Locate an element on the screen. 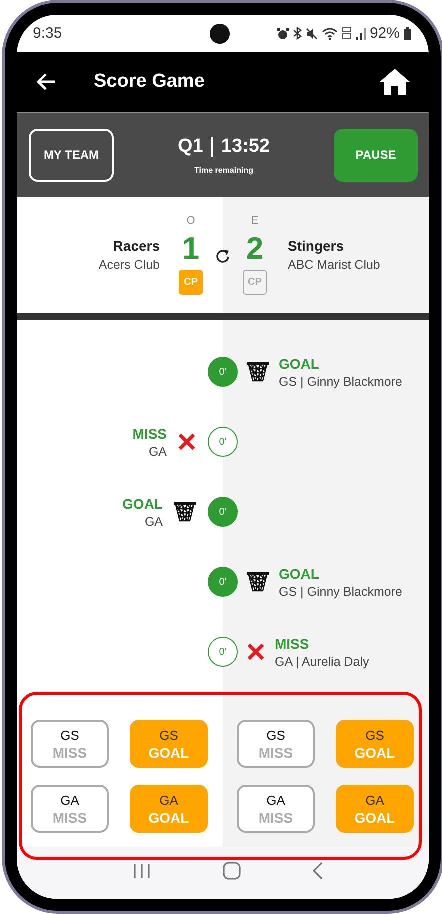 The image size is (442, 914). mute-icon is located at coordinates (312, 34).